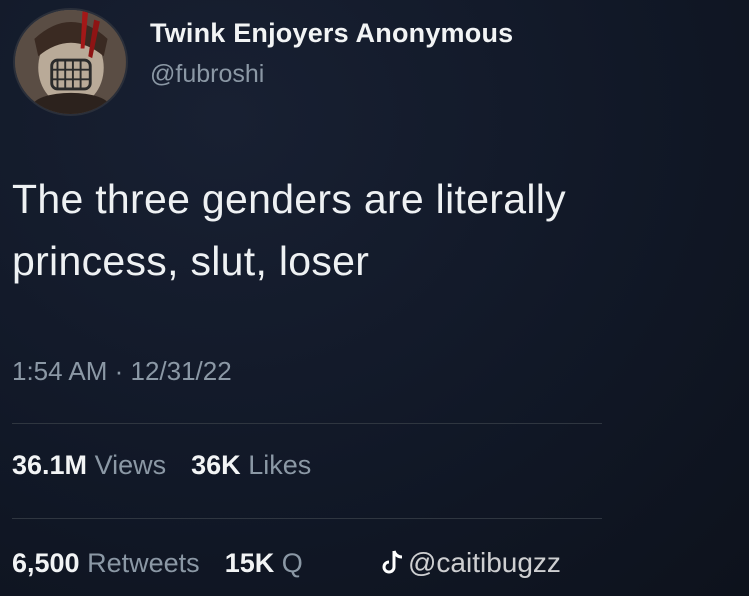  What do you see at coordinates (46, 563) in the screenshot?
I see `retweets-count: 6,500` at bounding box center [46, 563].